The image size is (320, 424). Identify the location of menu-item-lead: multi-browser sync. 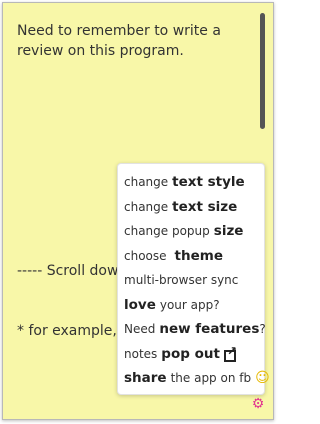
(181, 280).